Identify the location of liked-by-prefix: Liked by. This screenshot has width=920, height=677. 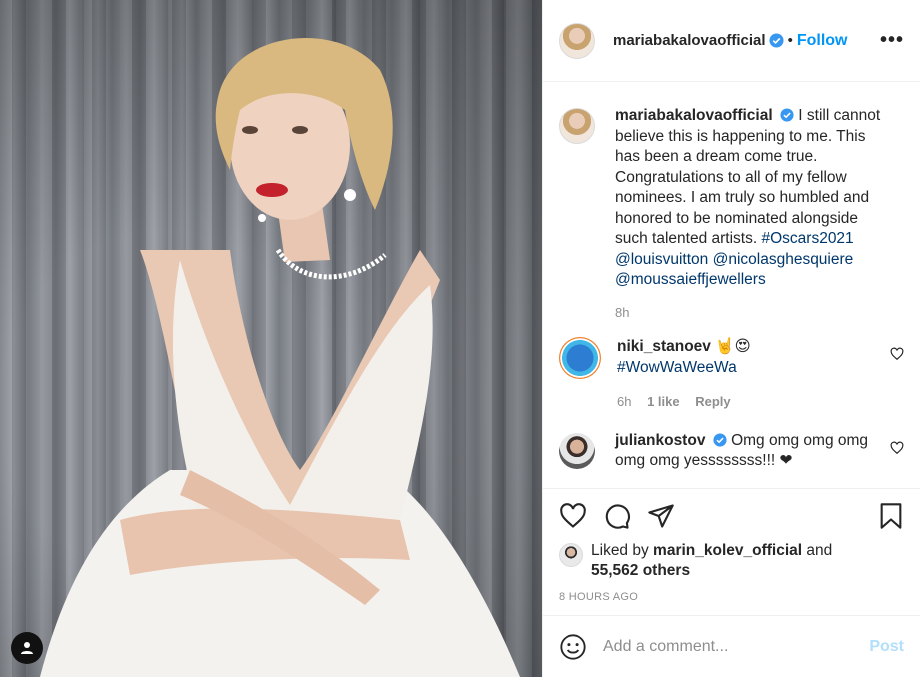
(620, 550).